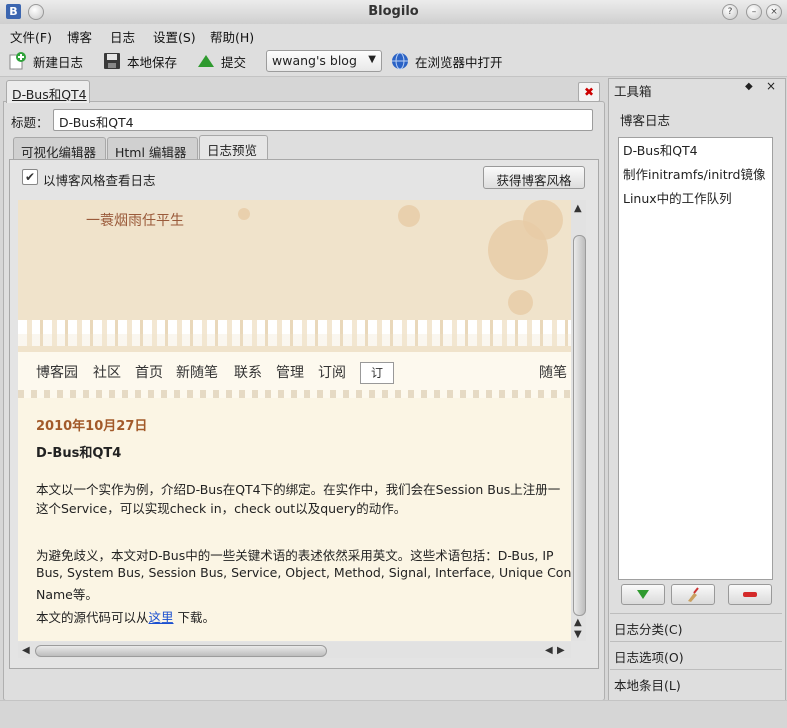  Describe the element at coordinates (730, 12) in the screenshot. I see `help-icon: ?` at that location.